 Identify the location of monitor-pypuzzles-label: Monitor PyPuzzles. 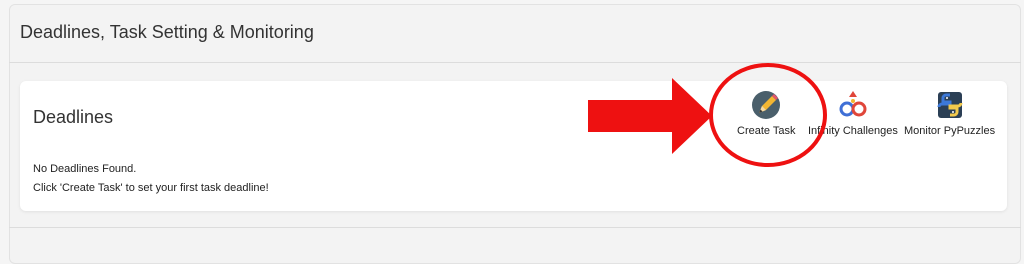
(950, 131).